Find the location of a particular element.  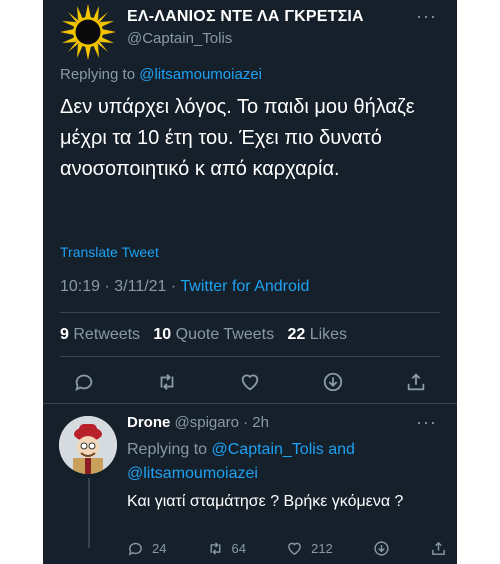

tweet-meta: 10:19 · 3/11/21 · Twitter for Android is located at coordinates (184, 287).